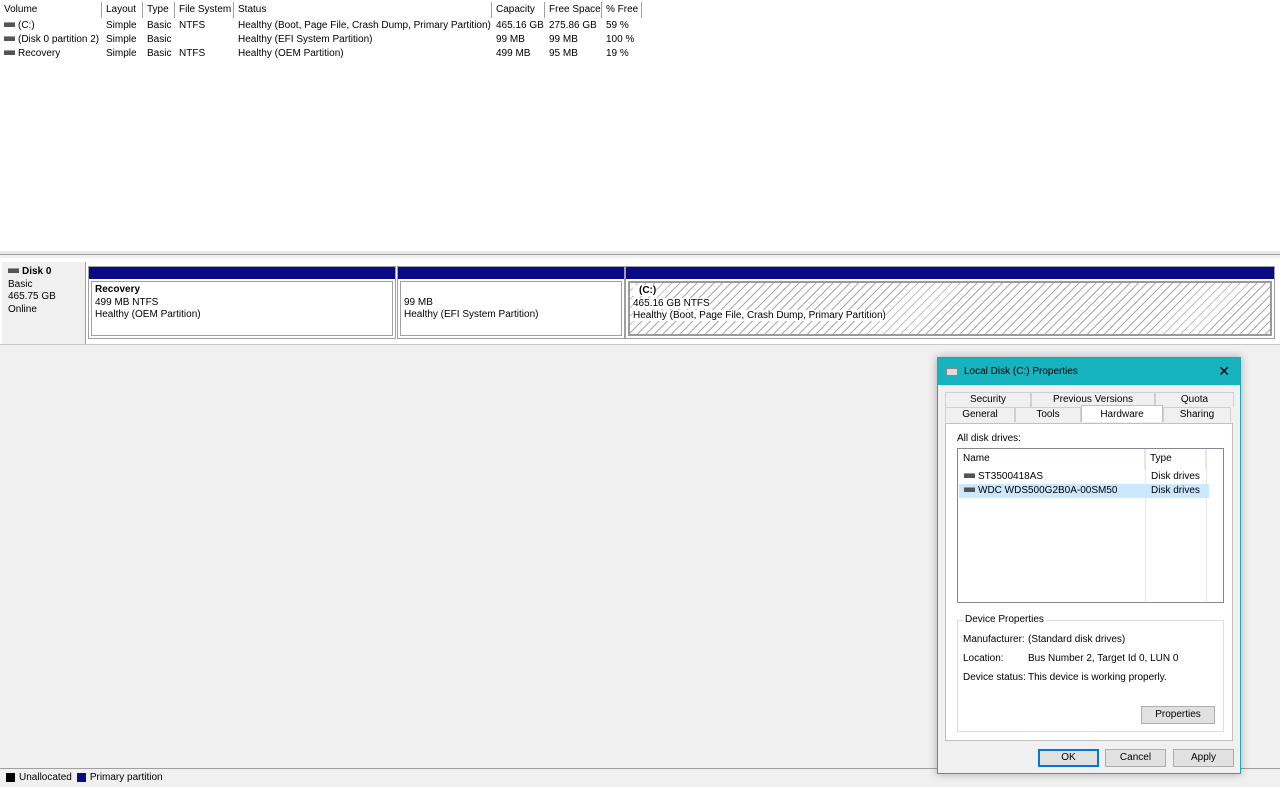 This screenshot has height=787, width=1280. What do you see at coordinates (563, 53) in the screenshot?
I see `free-space-cell: 95 MB` at bounding box center [563, 53].